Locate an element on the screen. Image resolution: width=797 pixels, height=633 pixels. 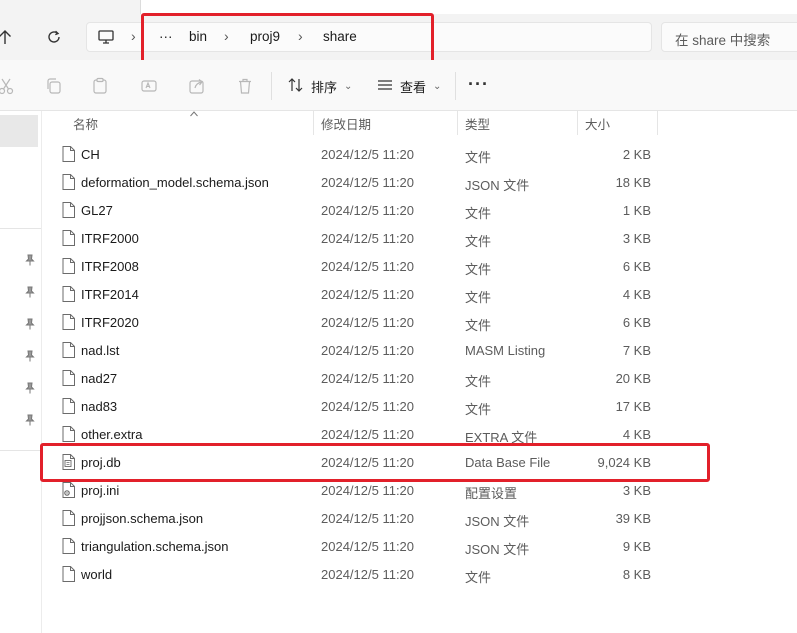
column-header-size: 大小 is located at coordinates (597, 123).